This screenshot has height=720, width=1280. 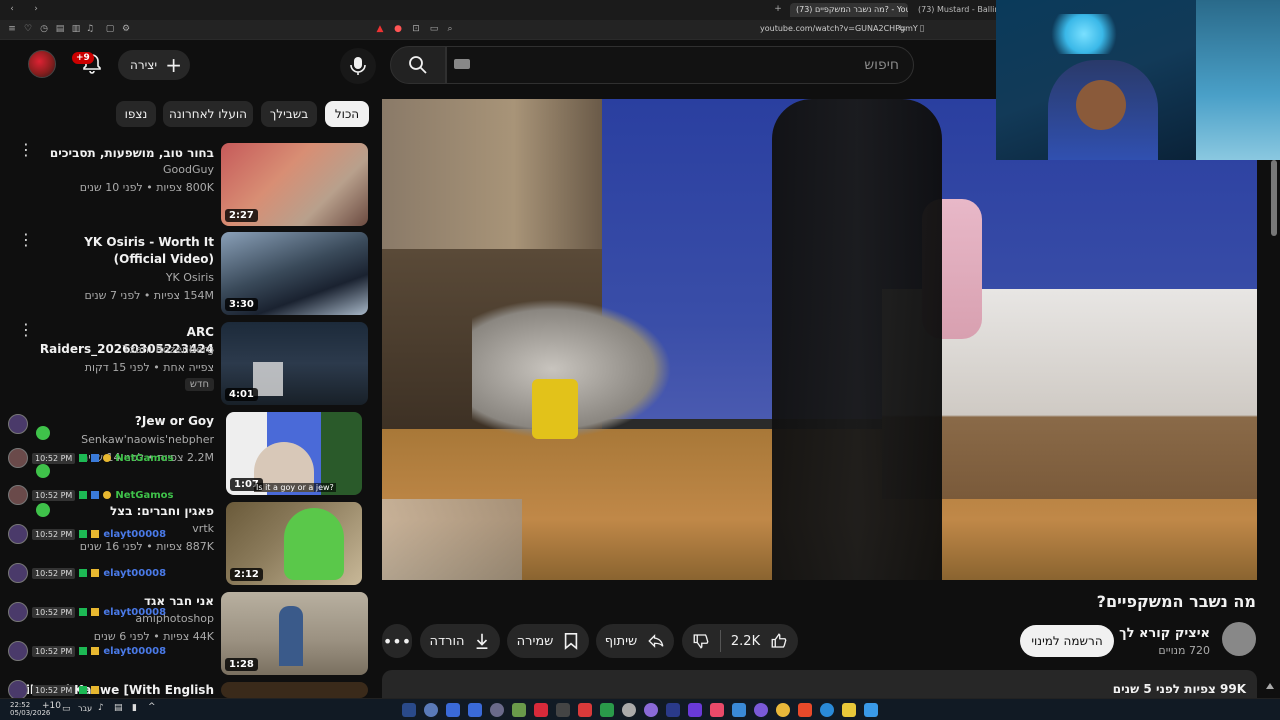 I want to click on like-count: 2.2K, so click(x=745, y=641).